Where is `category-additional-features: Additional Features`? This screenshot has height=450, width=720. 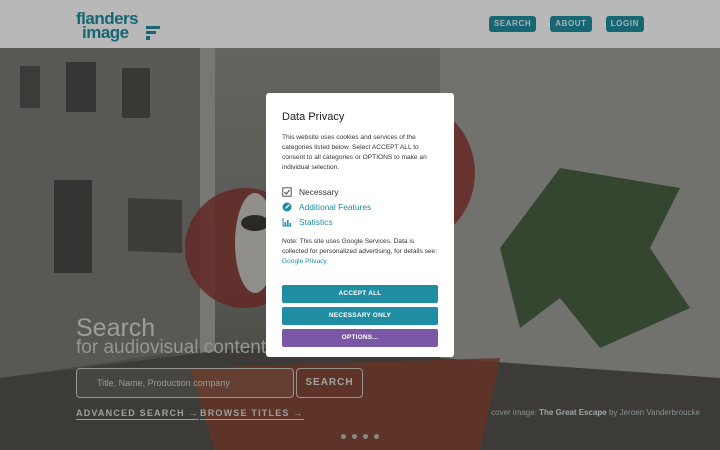
category-additional-features: Additional Features is located at coordinates (326, 207).